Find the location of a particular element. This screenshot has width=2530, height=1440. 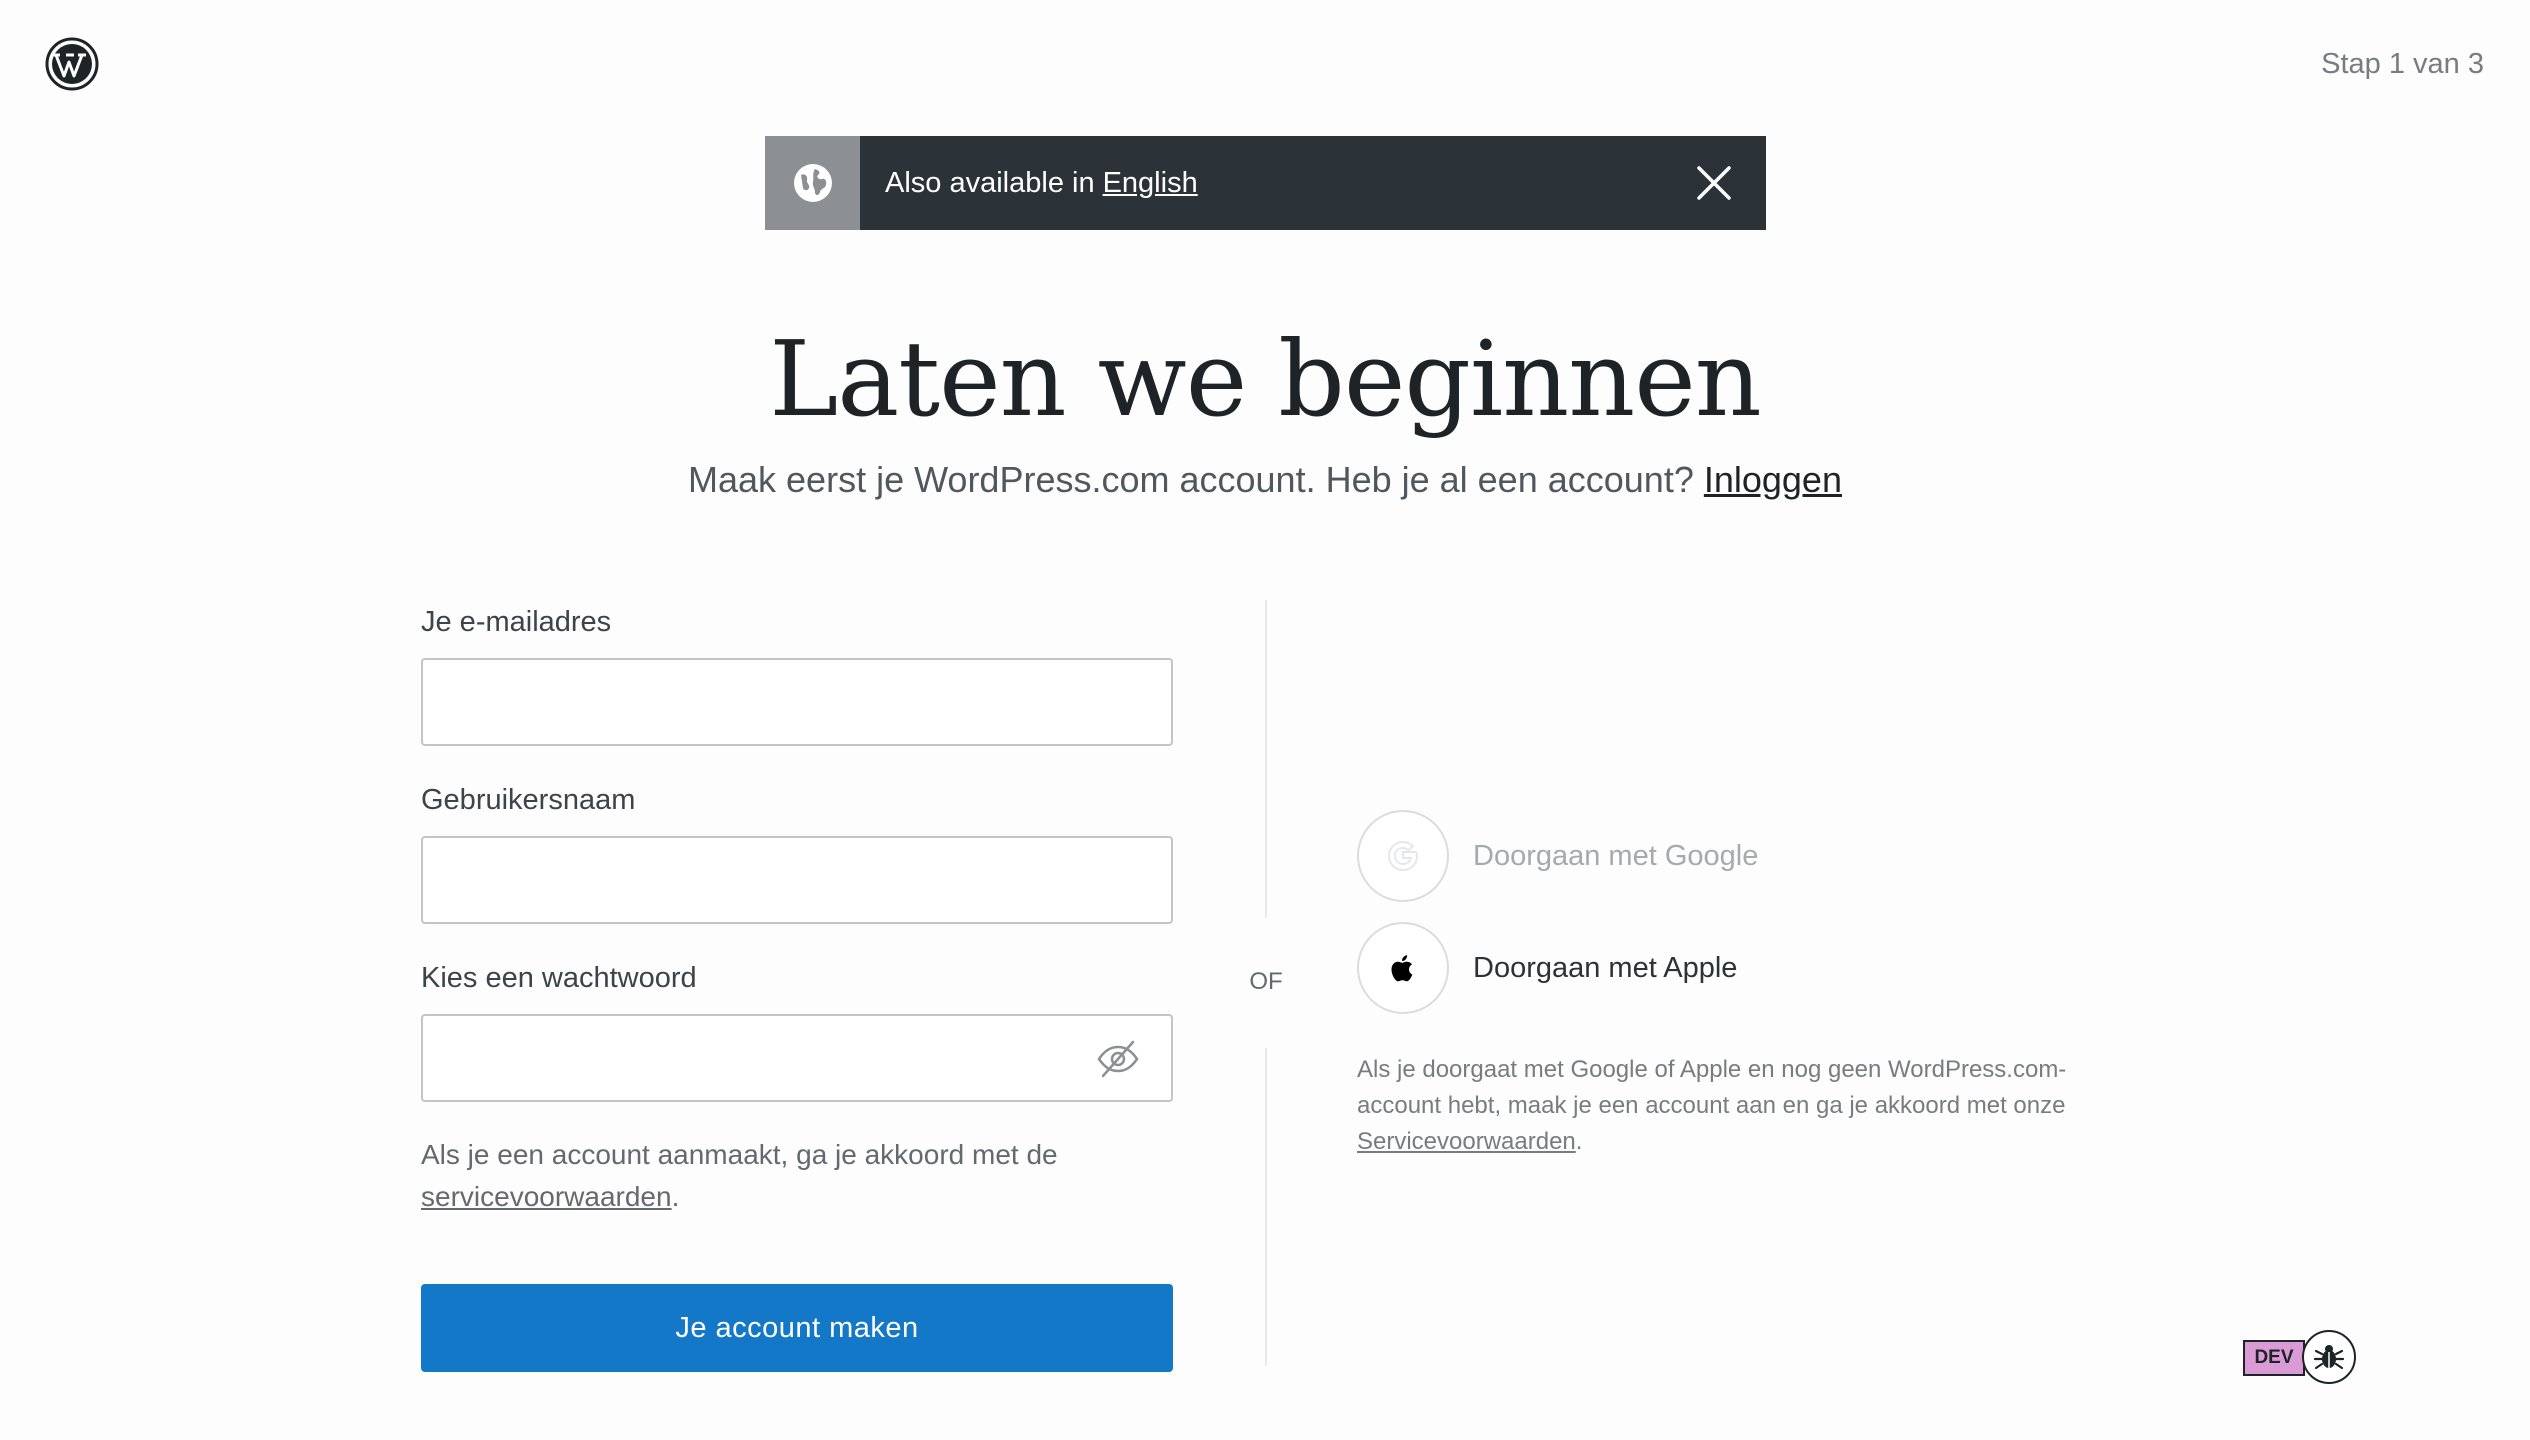

wordpress-logo-icon is located at coordinates (72, 64).